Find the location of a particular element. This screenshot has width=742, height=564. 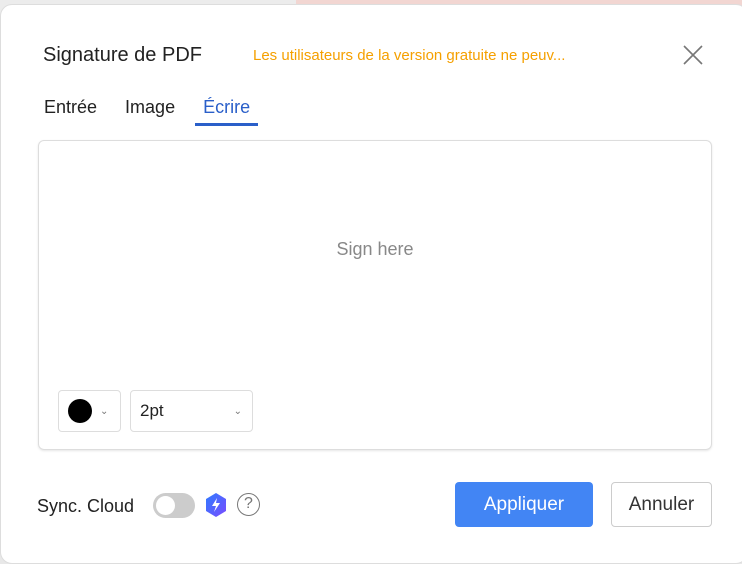

sync-cloud-toggle is located at coordinates (174, 505).